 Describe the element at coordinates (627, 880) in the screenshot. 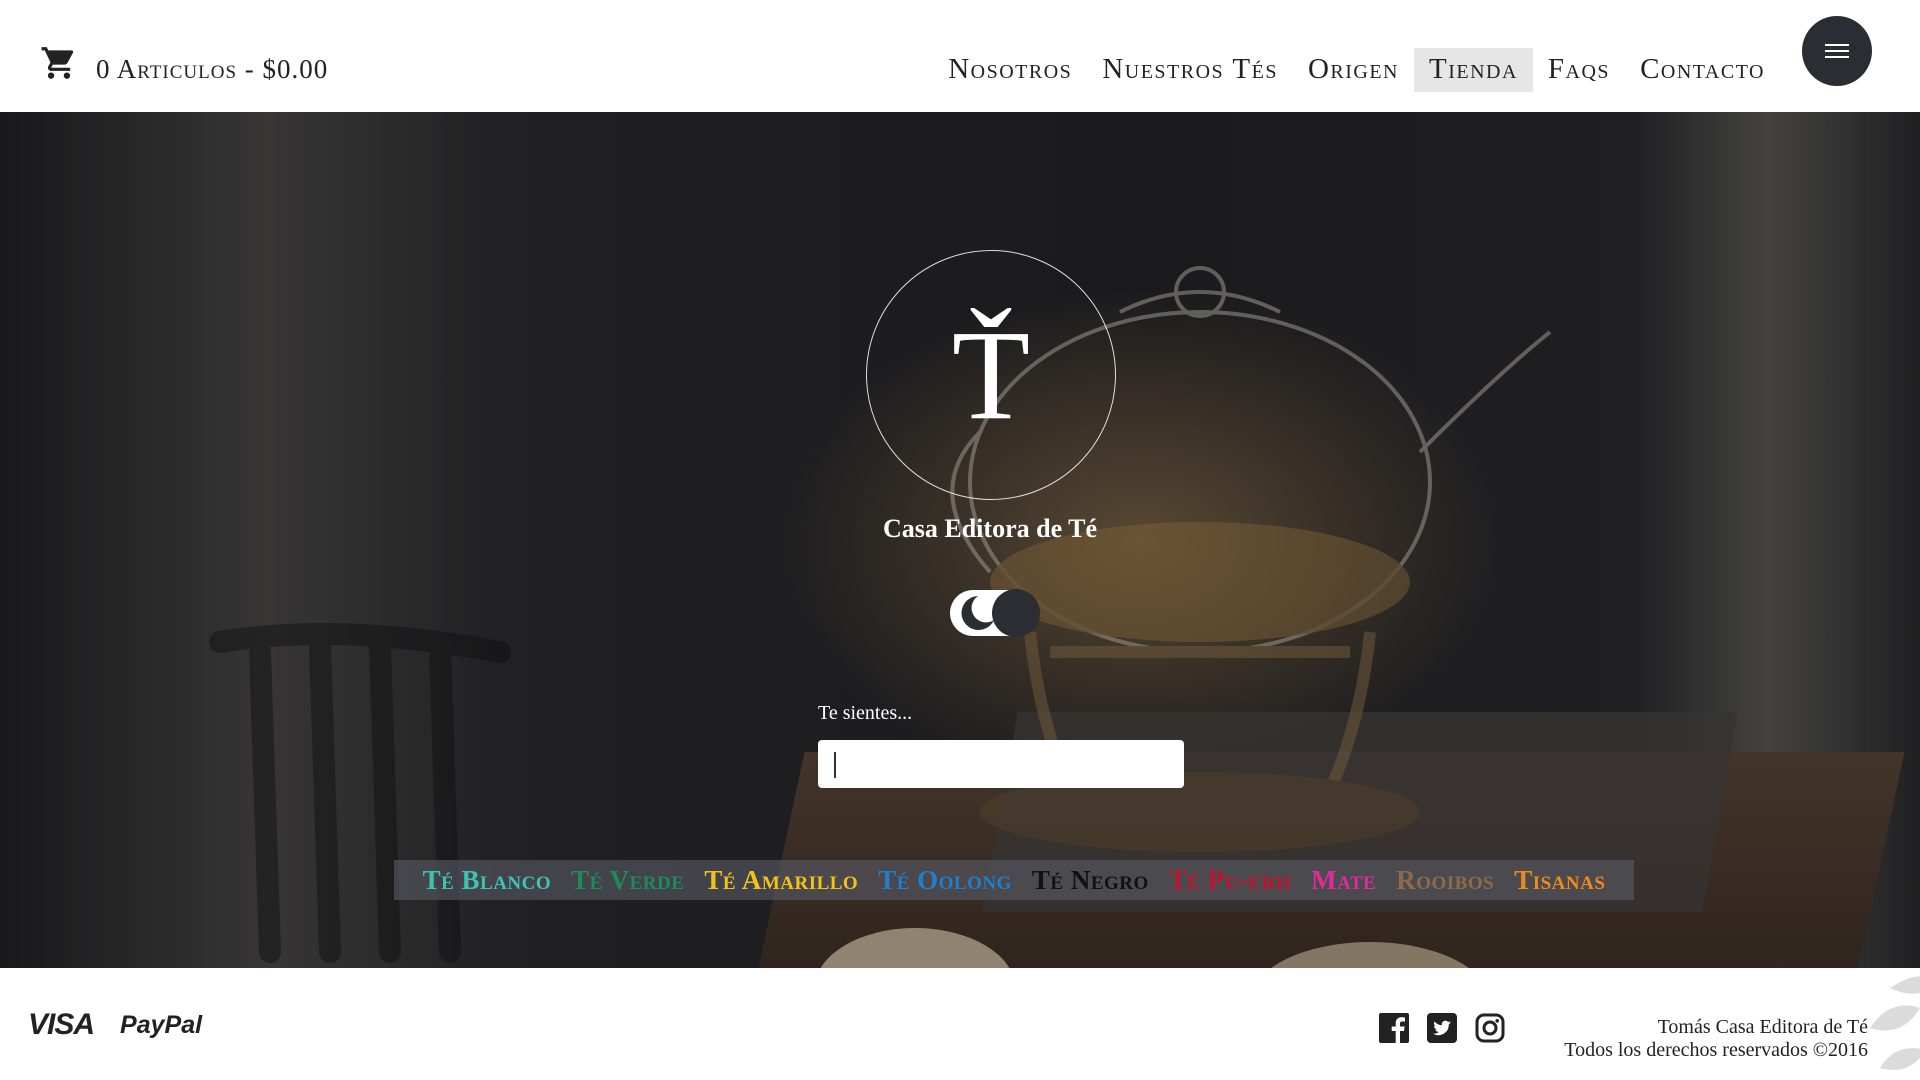

I see `category-te-verde: Té Verde` at that location.